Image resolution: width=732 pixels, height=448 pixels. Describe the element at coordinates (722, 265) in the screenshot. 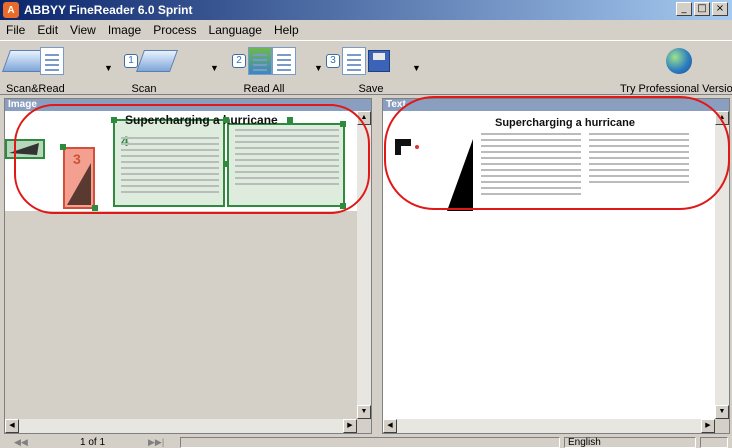

I see `text-vertical-scrollbar: ▲ ▼` at that location.